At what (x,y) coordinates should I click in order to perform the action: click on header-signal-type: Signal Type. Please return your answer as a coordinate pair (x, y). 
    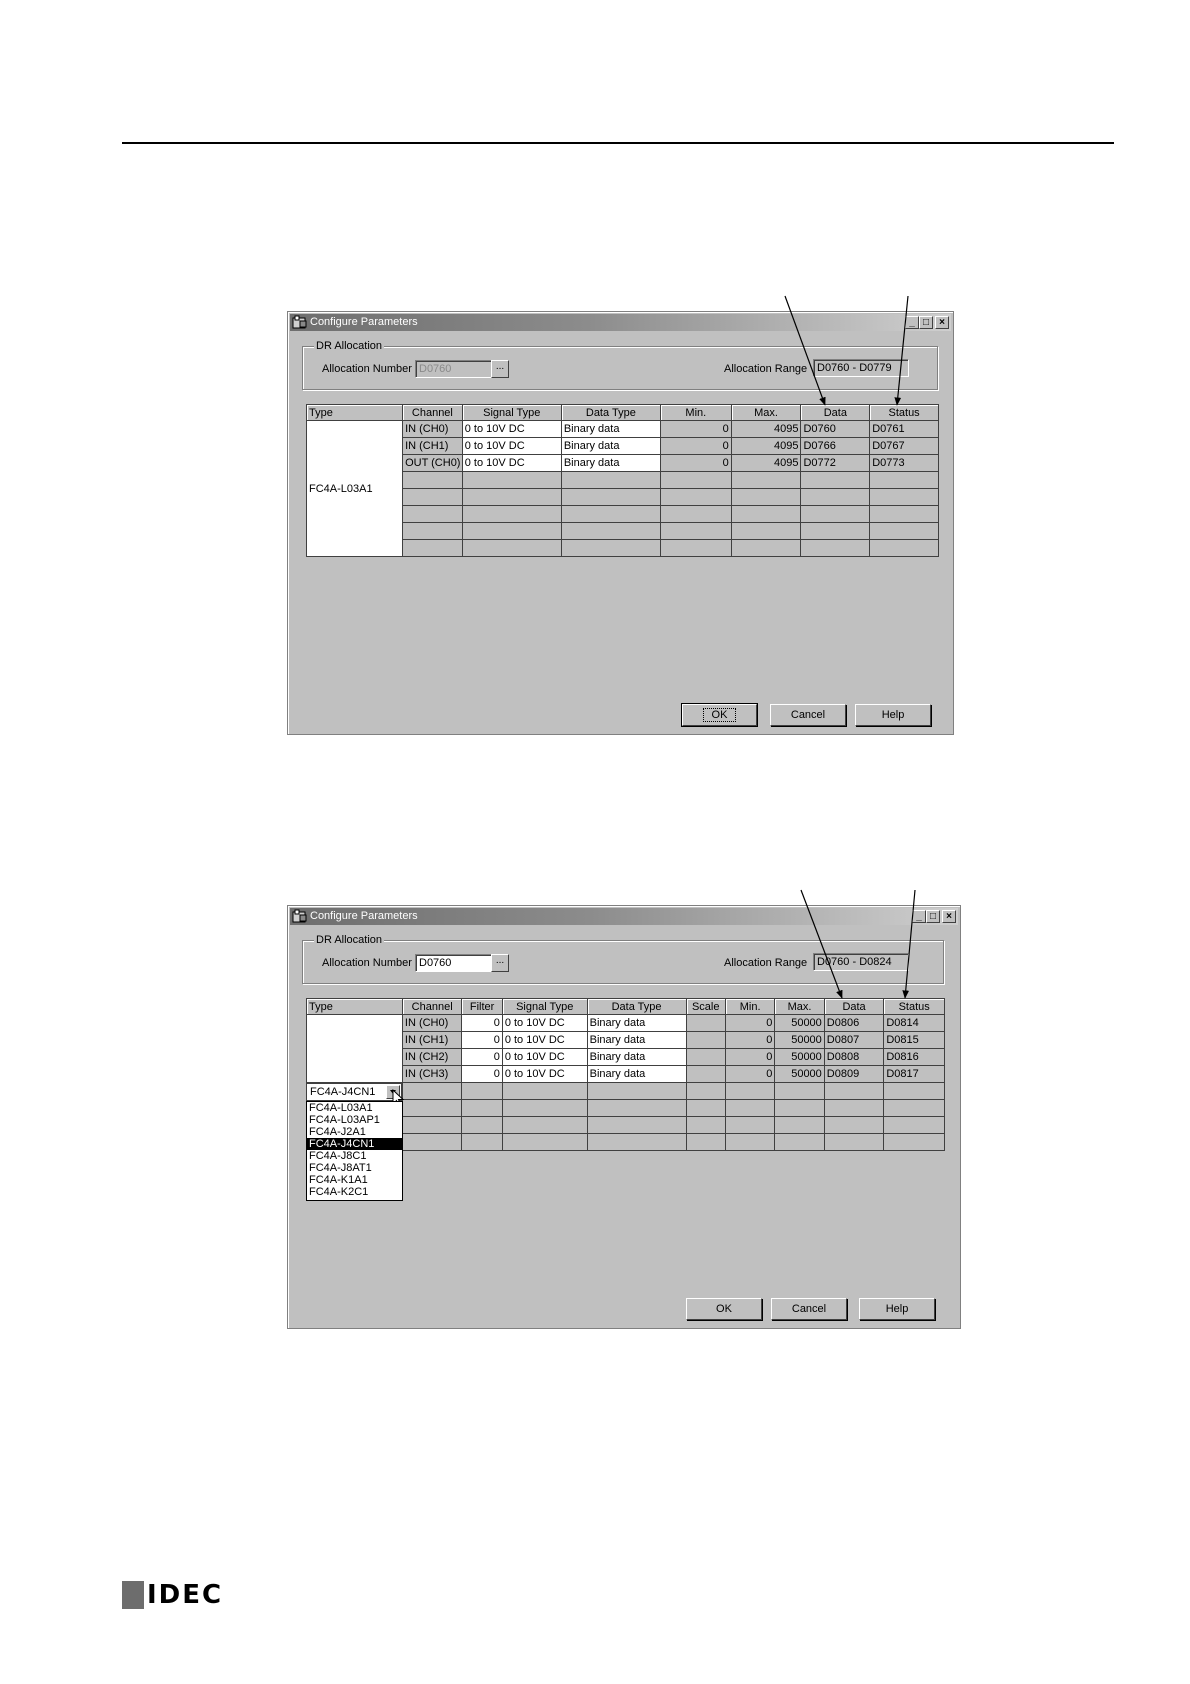
    Looking at the image, I should click on (511, 412).